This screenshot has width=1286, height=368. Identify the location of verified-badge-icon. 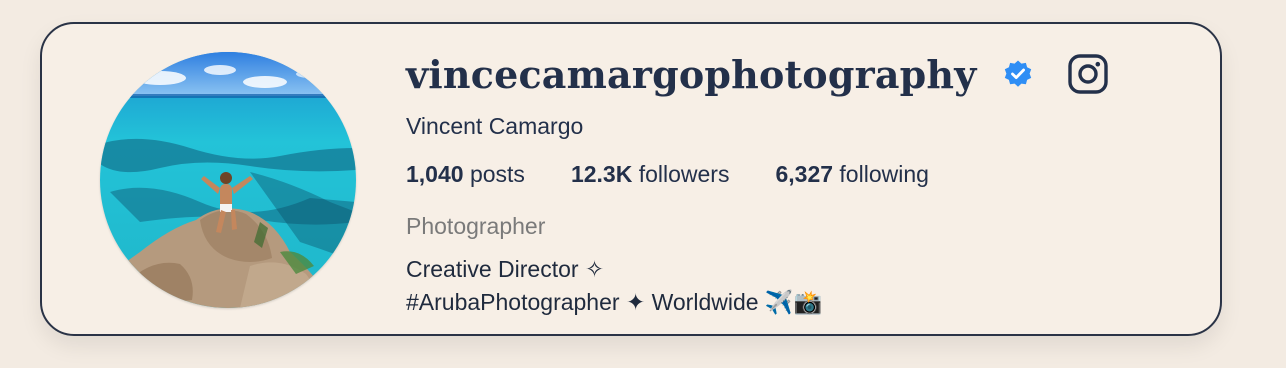
(1018, 74).